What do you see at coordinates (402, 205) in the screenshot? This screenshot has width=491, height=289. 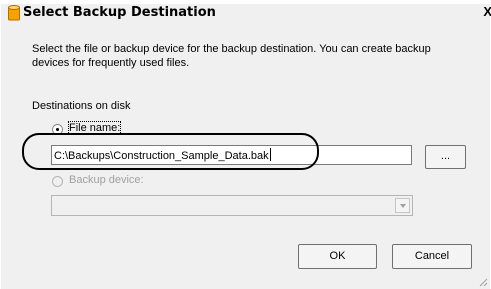 I see `chevron-down-icon` at bounding box center [402, 205].